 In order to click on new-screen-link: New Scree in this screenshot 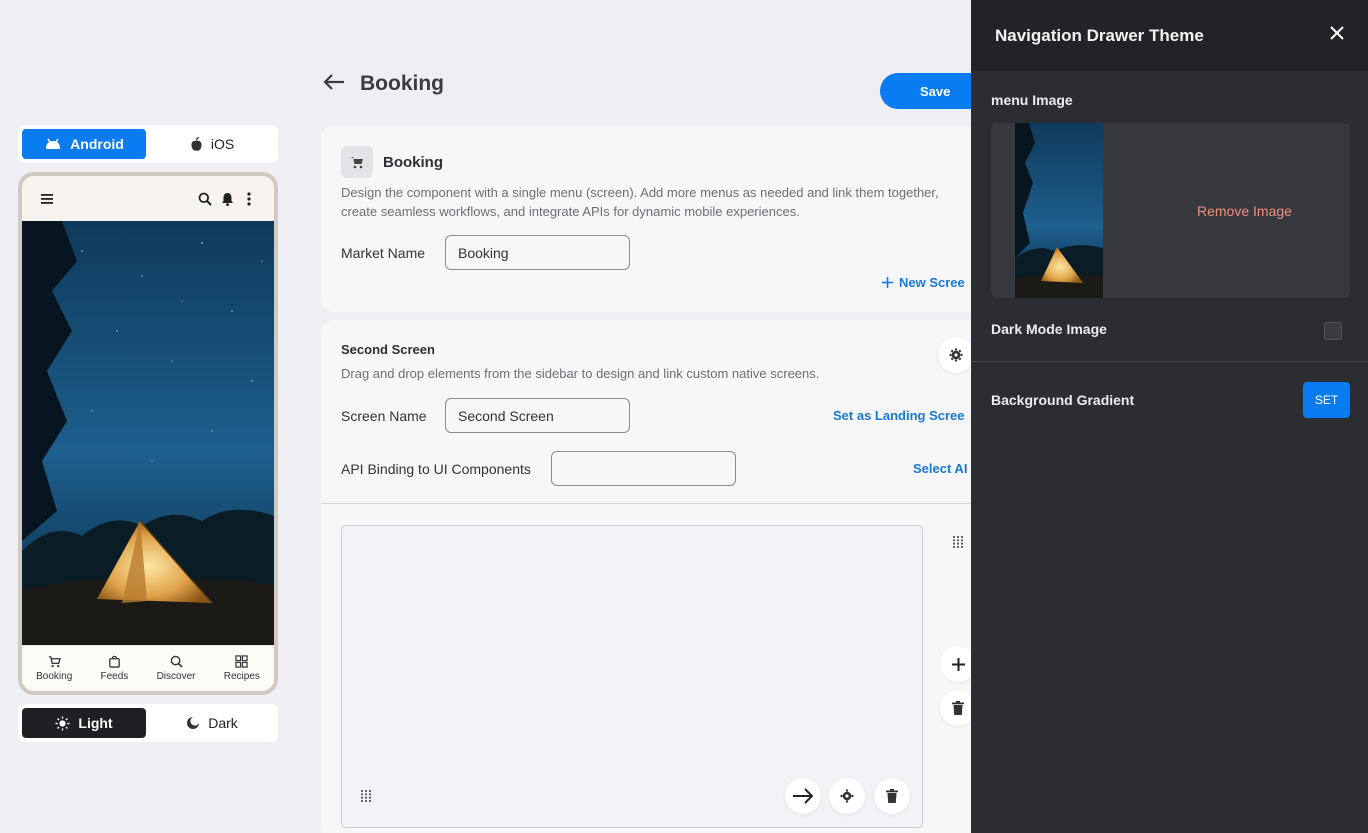, I will do `click(923, 282)`.